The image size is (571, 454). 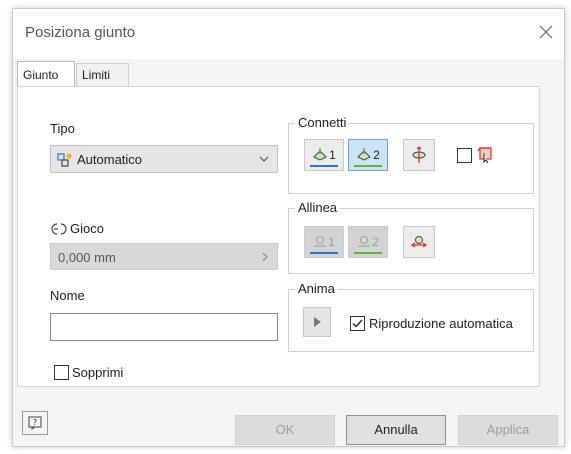 What do you see at coordinates (59, 229) in the screenshot?
I see `gap-icon` at bounding box center [59, 229].